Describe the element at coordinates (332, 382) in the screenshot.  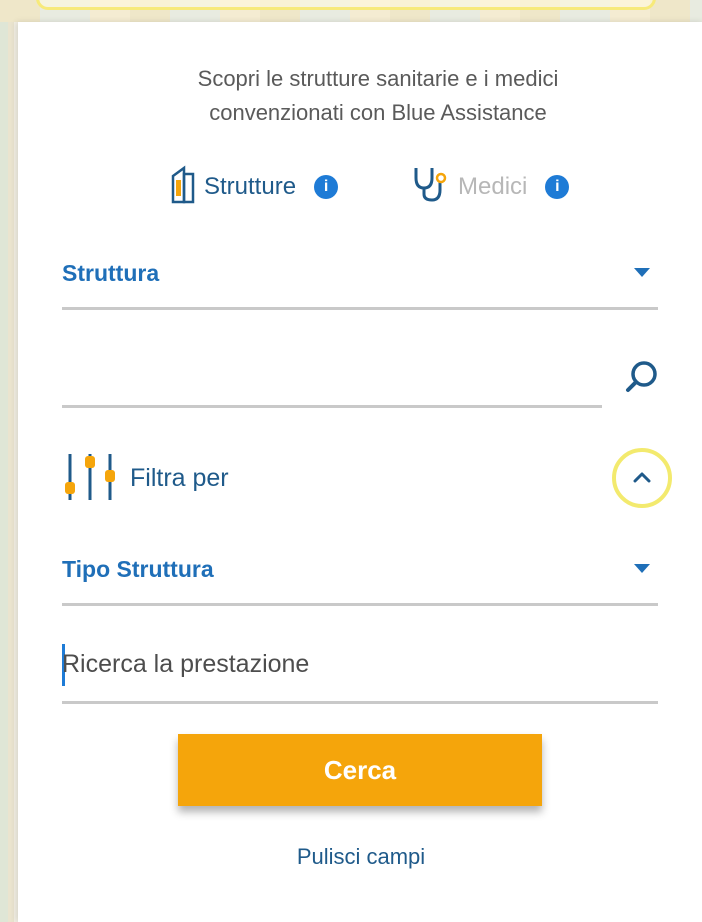
I see `search-input` at that location.